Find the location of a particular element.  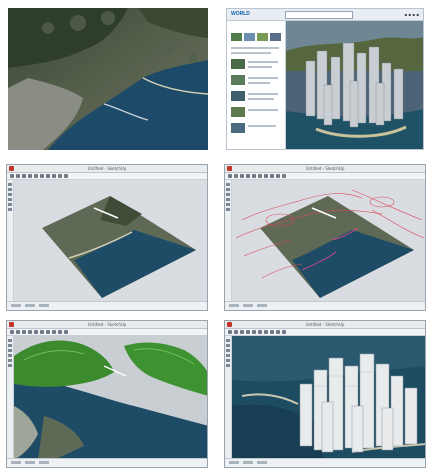

cad-city-model-panel: Untitled - SketchUp is located at coordinates (325, 394).